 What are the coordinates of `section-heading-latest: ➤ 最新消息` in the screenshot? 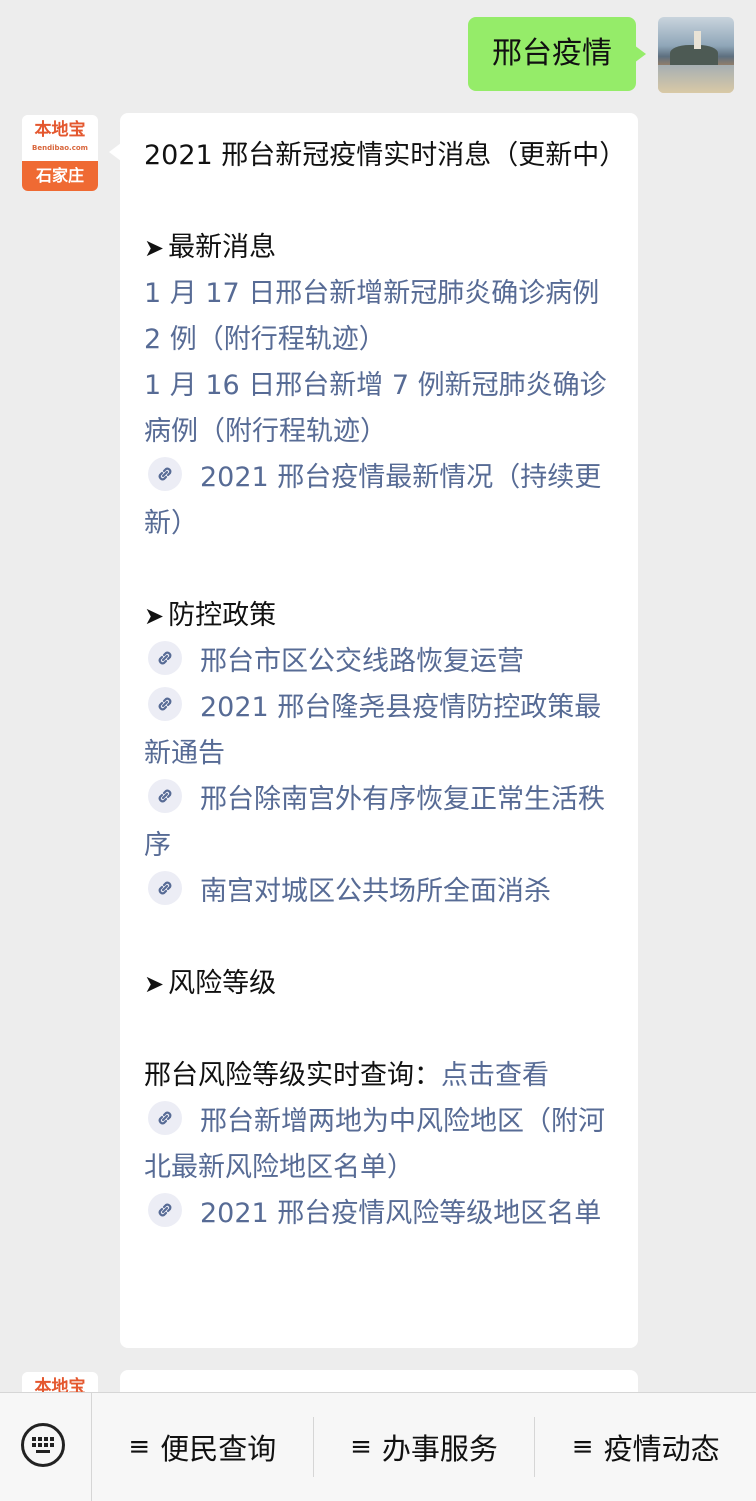 It's located at (210, 247).